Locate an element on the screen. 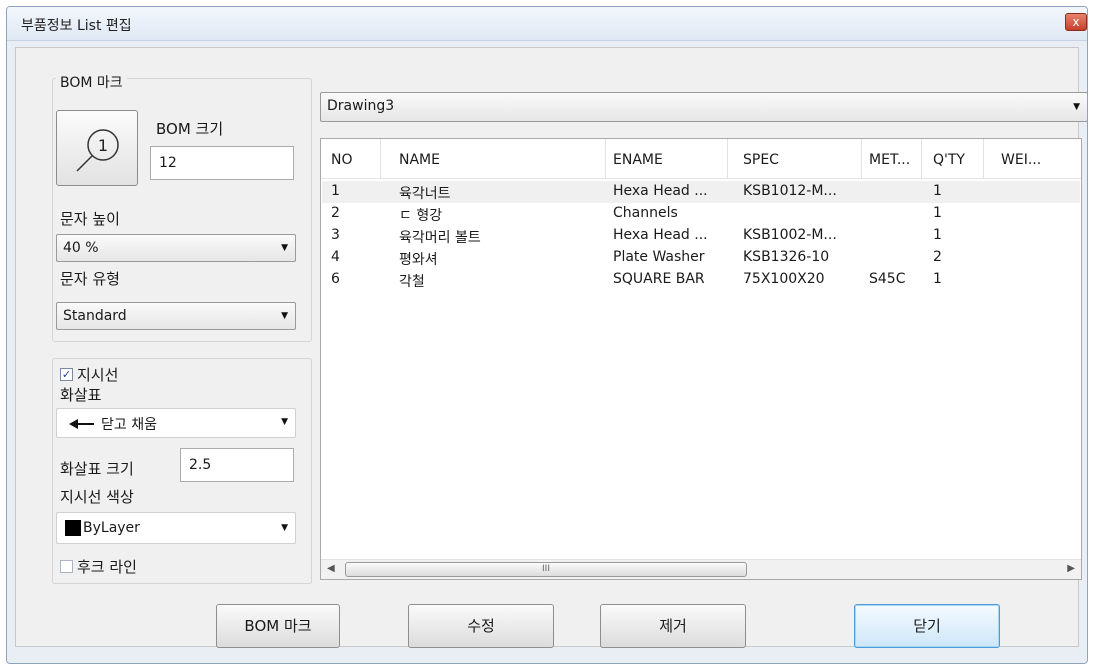  cell-spec: 75X100X20 is located at coordinates (784, 279).